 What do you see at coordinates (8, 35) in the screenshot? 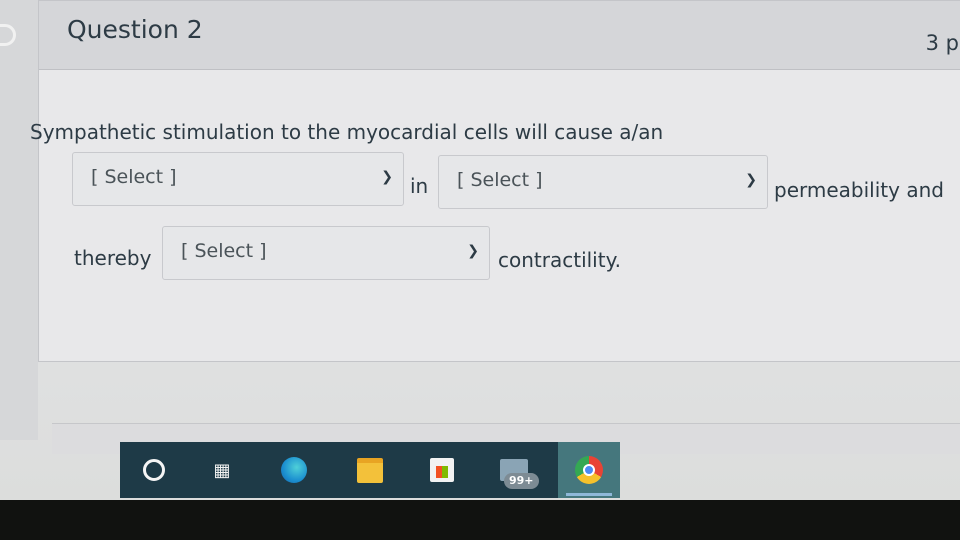
I see `collapse-toggle-icon` at bounding box center [8, 35].